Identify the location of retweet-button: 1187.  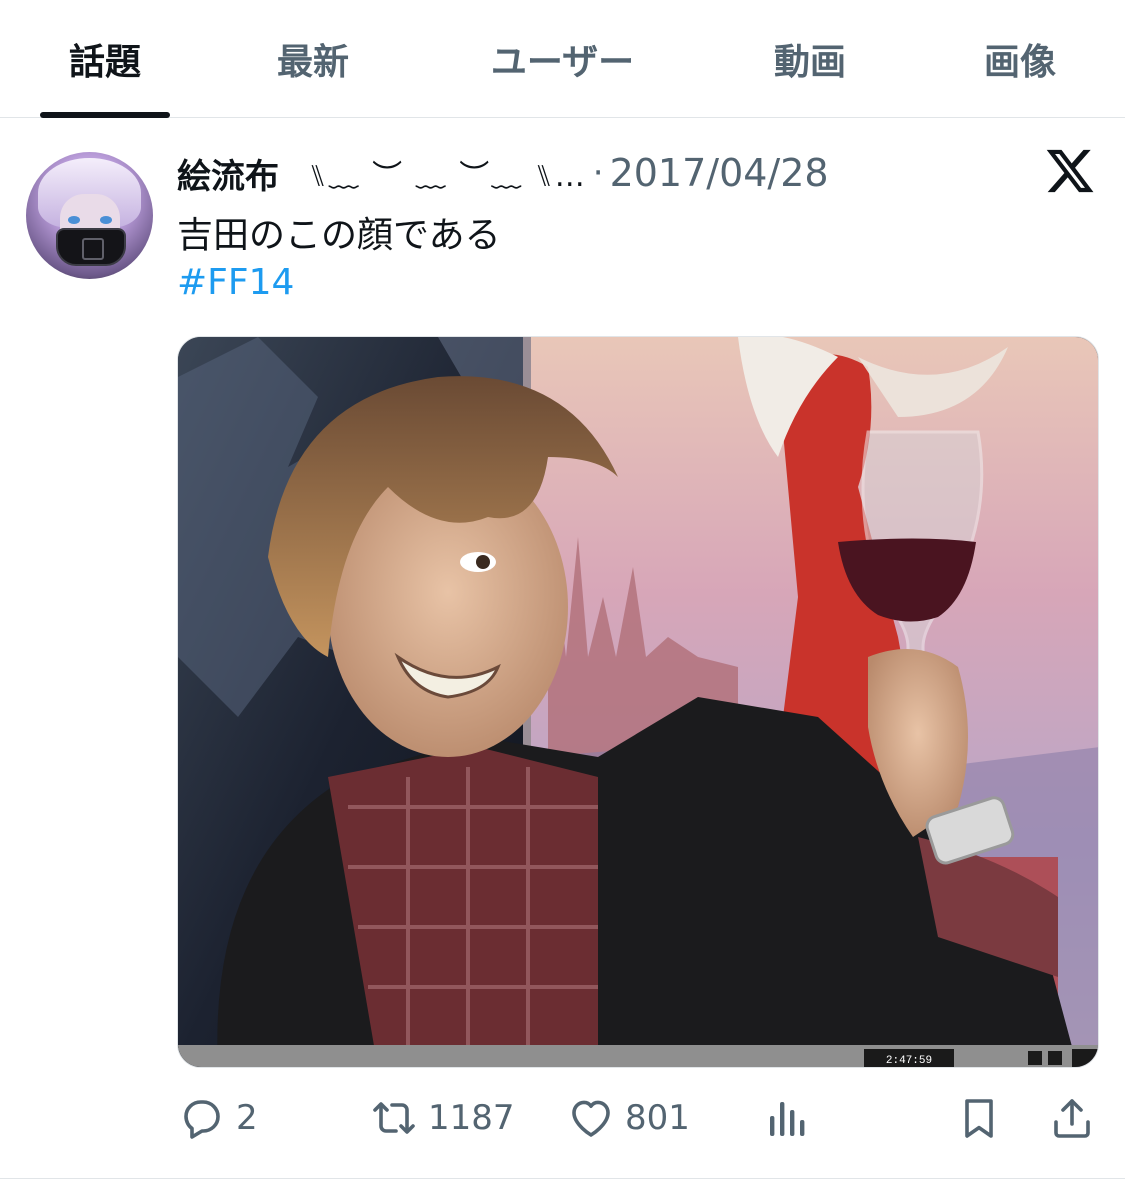
(442, 1117).